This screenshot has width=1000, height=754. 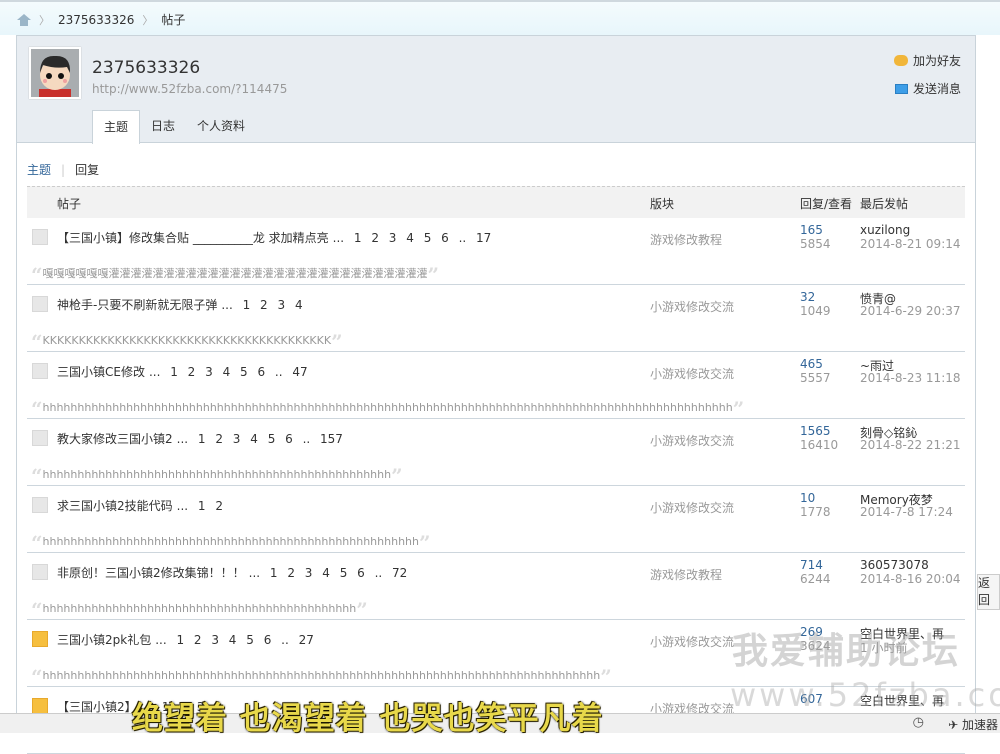 I want to click on thread-title: 三国小镇CE修改, so click(x=101, y=372).